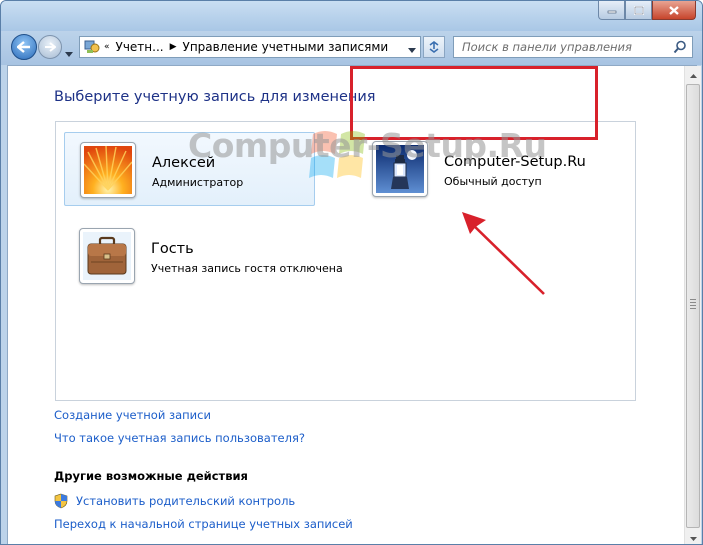 This screenshot has width=703, height=545. Describe the element at coordinates (132, 415) in the screenshot. I see `create-account-link: Создание учетной записи` at that location.